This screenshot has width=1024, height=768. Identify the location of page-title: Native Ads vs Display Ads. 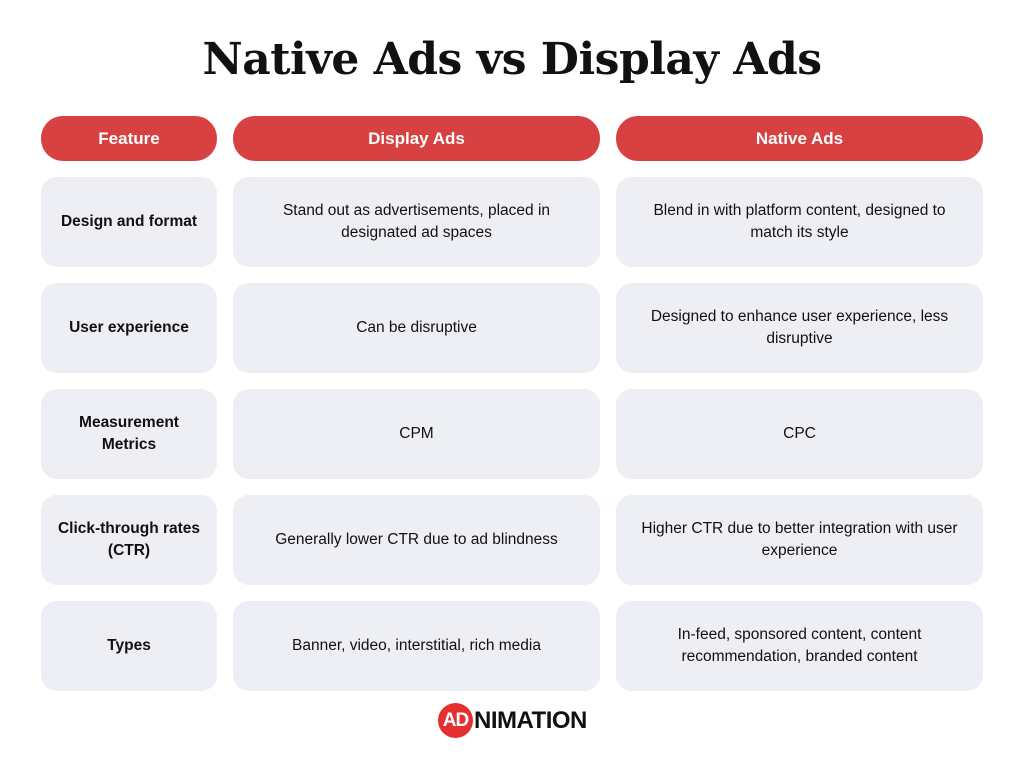
(512, 59).